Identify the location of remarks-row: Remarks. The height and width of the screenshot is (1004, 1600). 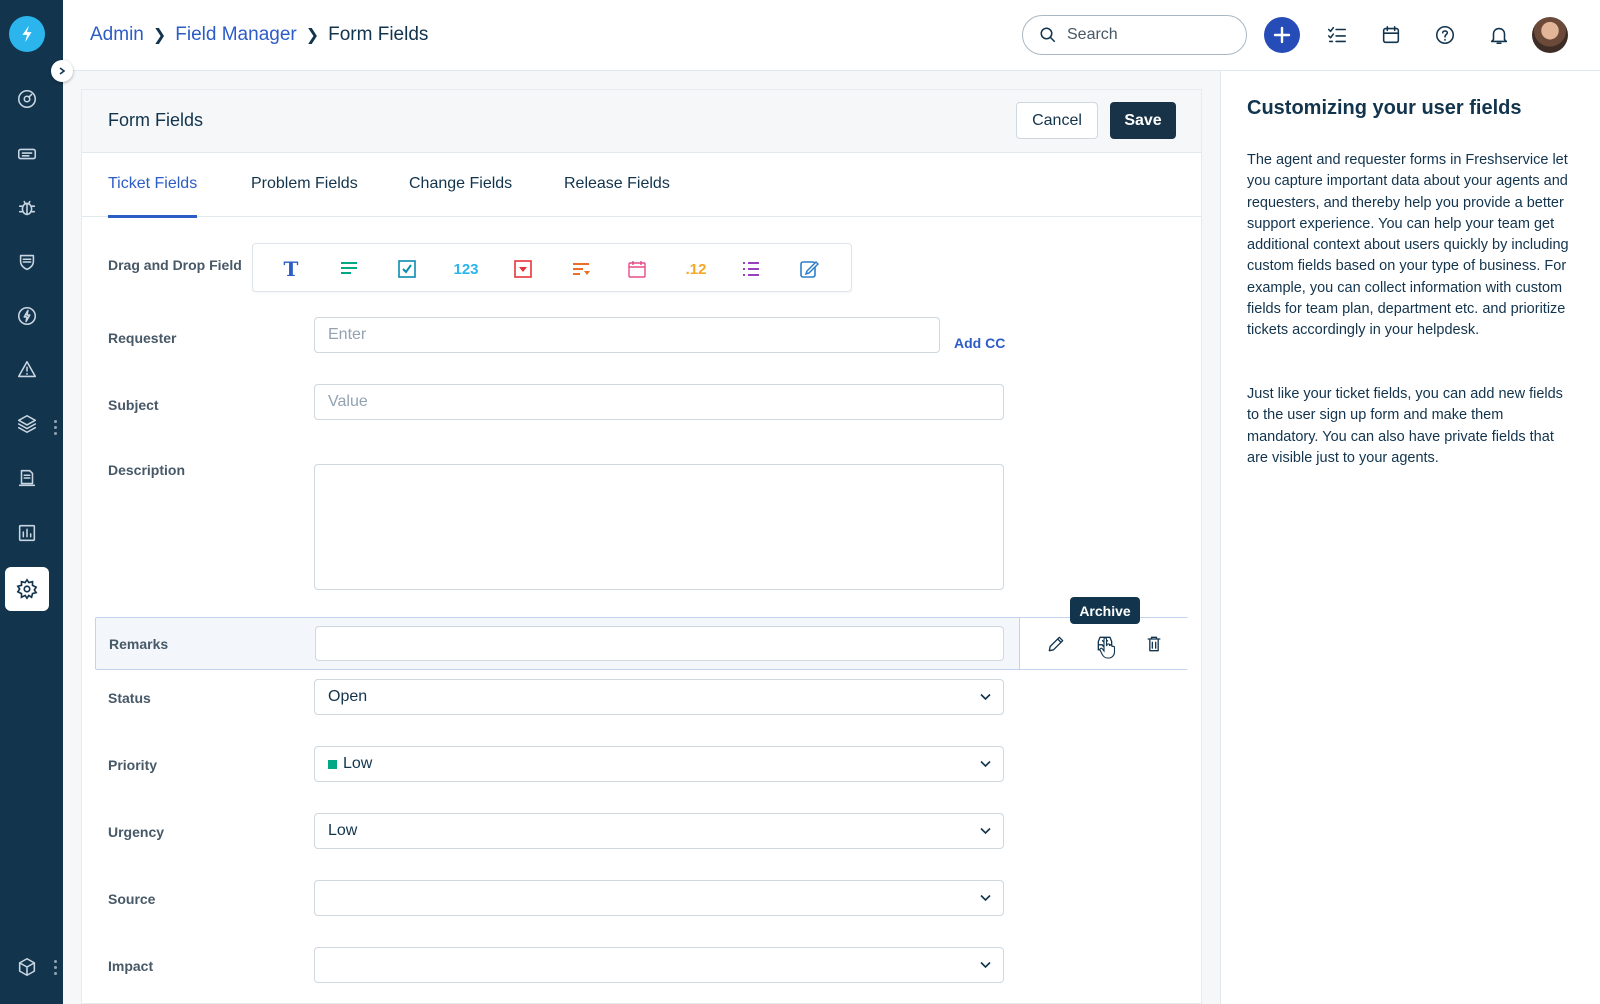
(642, 643).